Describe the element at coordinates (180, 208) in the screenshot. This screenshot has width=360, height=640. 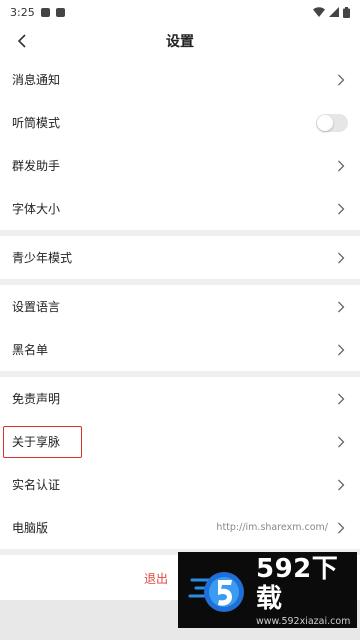
I see `settings-item-font-size: 字体大小` at that location.